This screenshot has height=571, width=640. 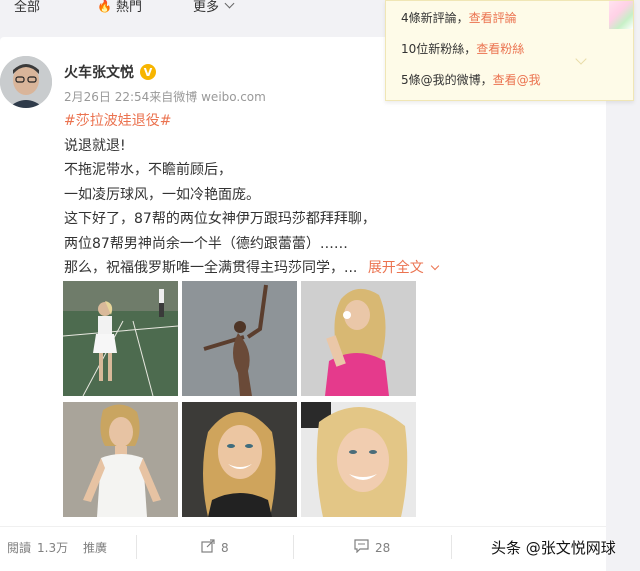 What do you see at coordinates (493, 17) in the screenshot?
I see `view-comments-link: 查看評論` at bounding box center [493, 17].